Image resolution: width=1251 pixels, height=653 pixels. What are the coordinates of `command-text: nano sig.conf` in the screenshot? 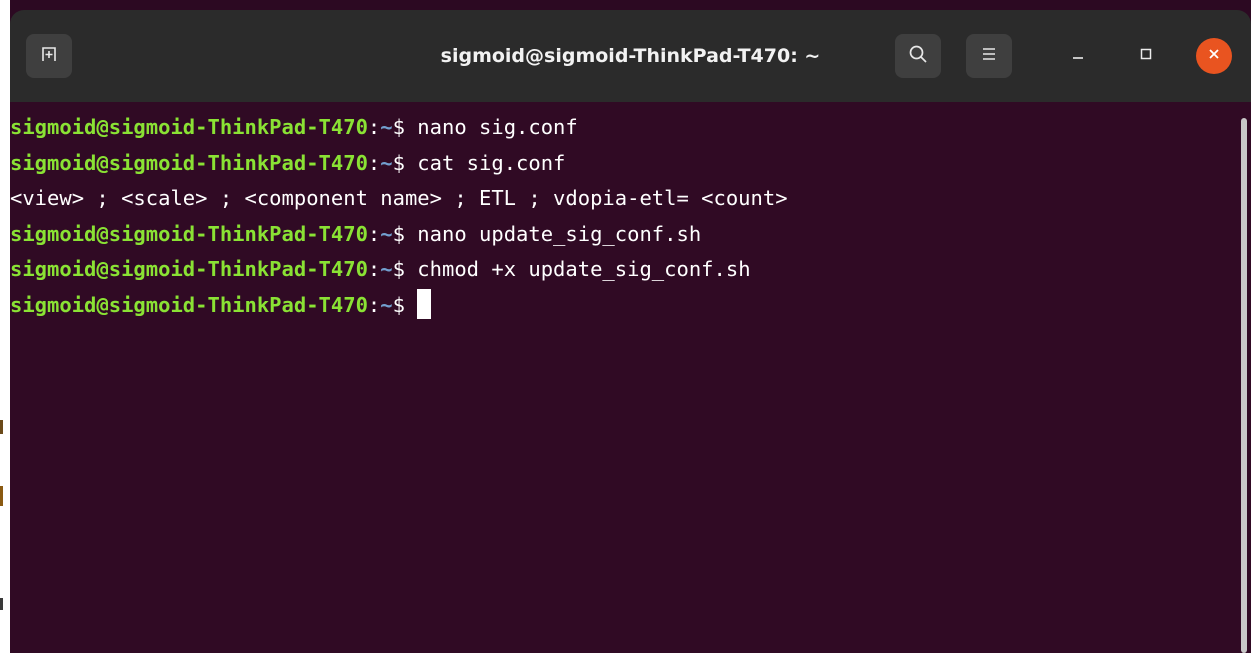 It's located at (497, 127).